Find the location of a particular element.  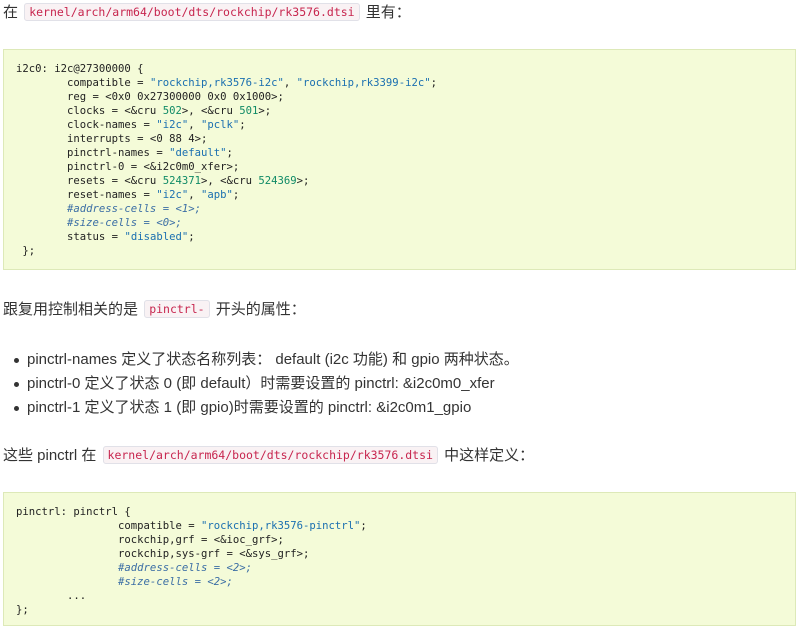

code-line: #address-cells = <1>; is located at coordinates (108, 209).